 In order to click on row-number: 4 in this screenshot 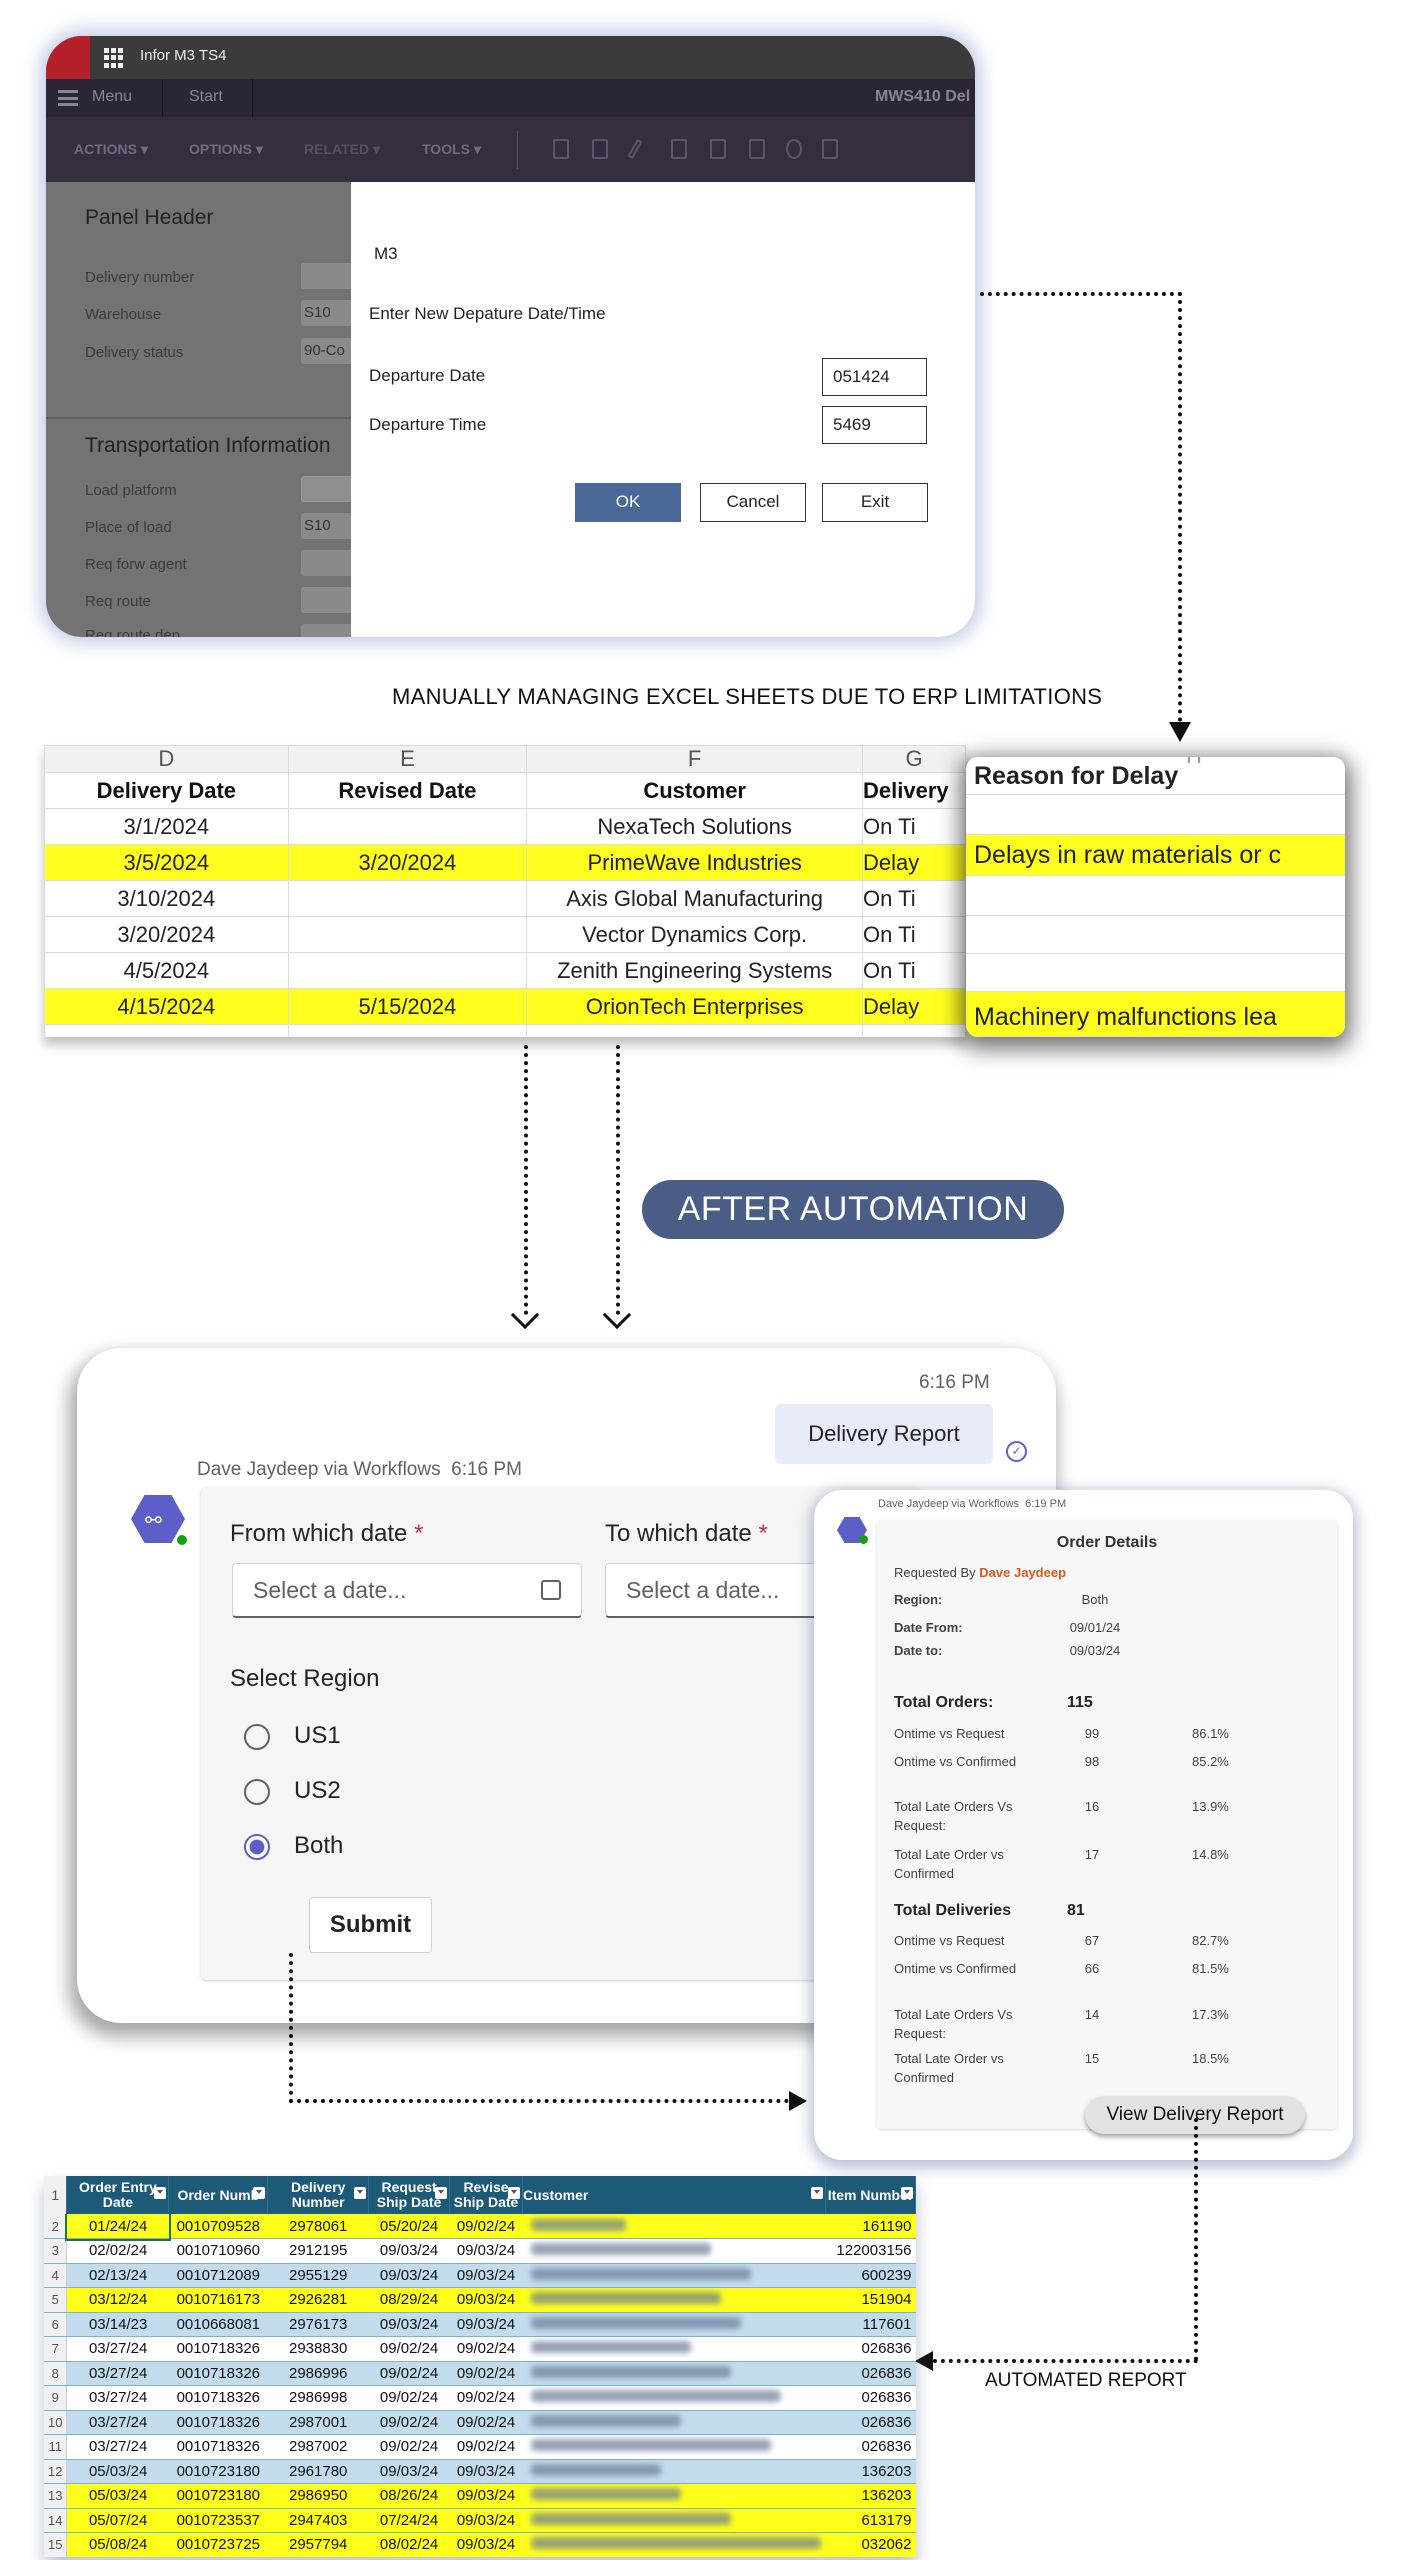, I will do `click(56, 2275)`.